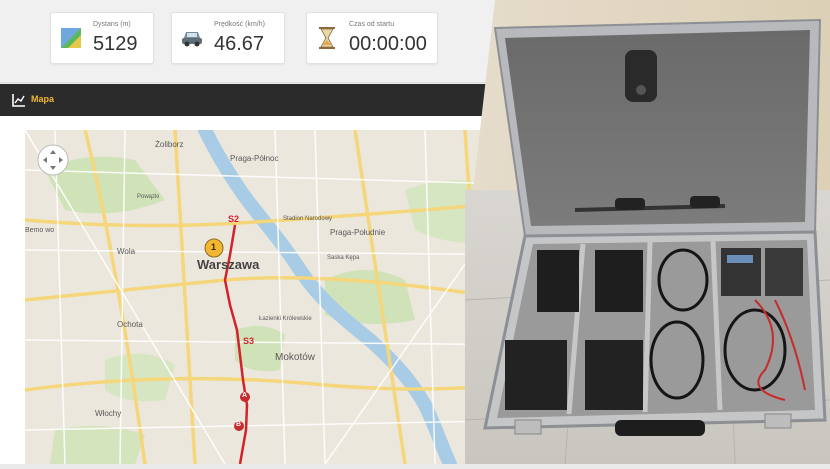 The height and width of the screenshot is (469, 830). What do you see at coordinates (254, 158) in the screenshot?
I see `map-label-praga-polnoc: Praga-Północ` at bounding box center [254, 158].